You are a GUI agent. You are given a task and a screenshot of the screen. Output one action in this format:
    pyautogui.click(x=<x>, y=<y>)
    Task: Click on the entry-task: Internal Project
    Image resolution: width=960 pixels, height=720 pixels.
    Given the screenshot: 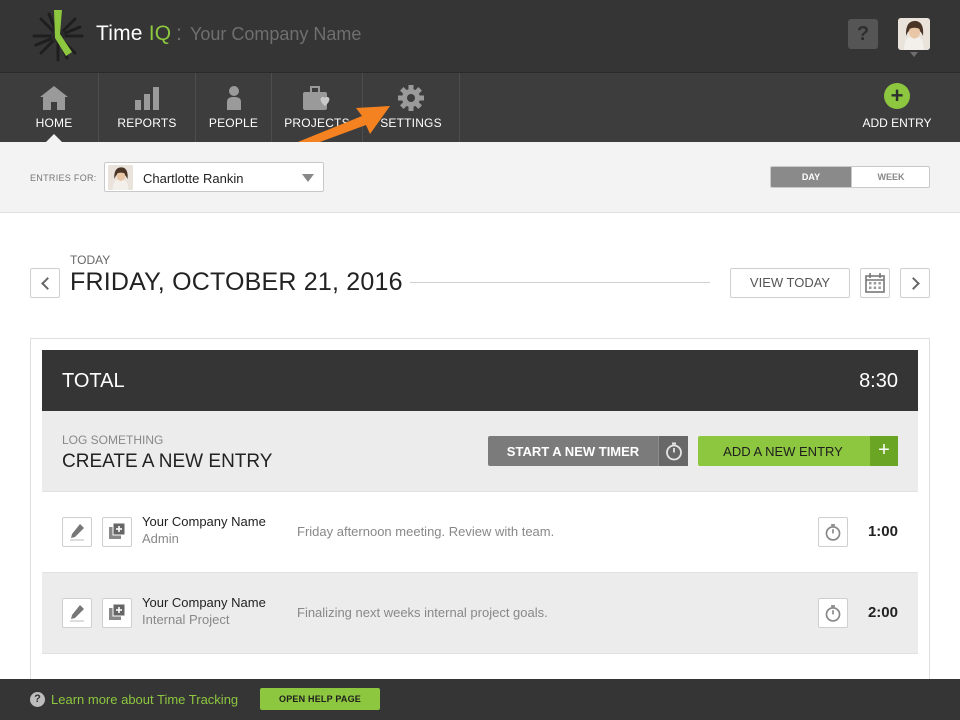 What is the action you would take?
    pyautogui.click(x=186, y=619)
    